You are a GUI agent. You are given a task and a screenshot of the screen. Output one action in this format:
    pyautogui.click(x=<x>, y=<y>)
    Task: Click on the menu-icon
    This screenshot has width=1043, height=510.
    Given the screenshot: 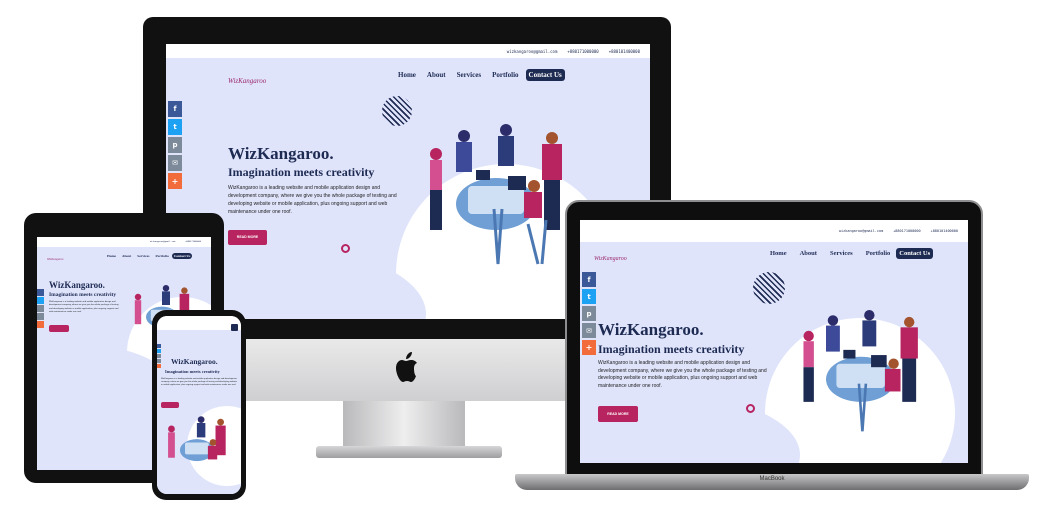 What is the action you would take?
    pyautogui.click(x=234, y=327)
    